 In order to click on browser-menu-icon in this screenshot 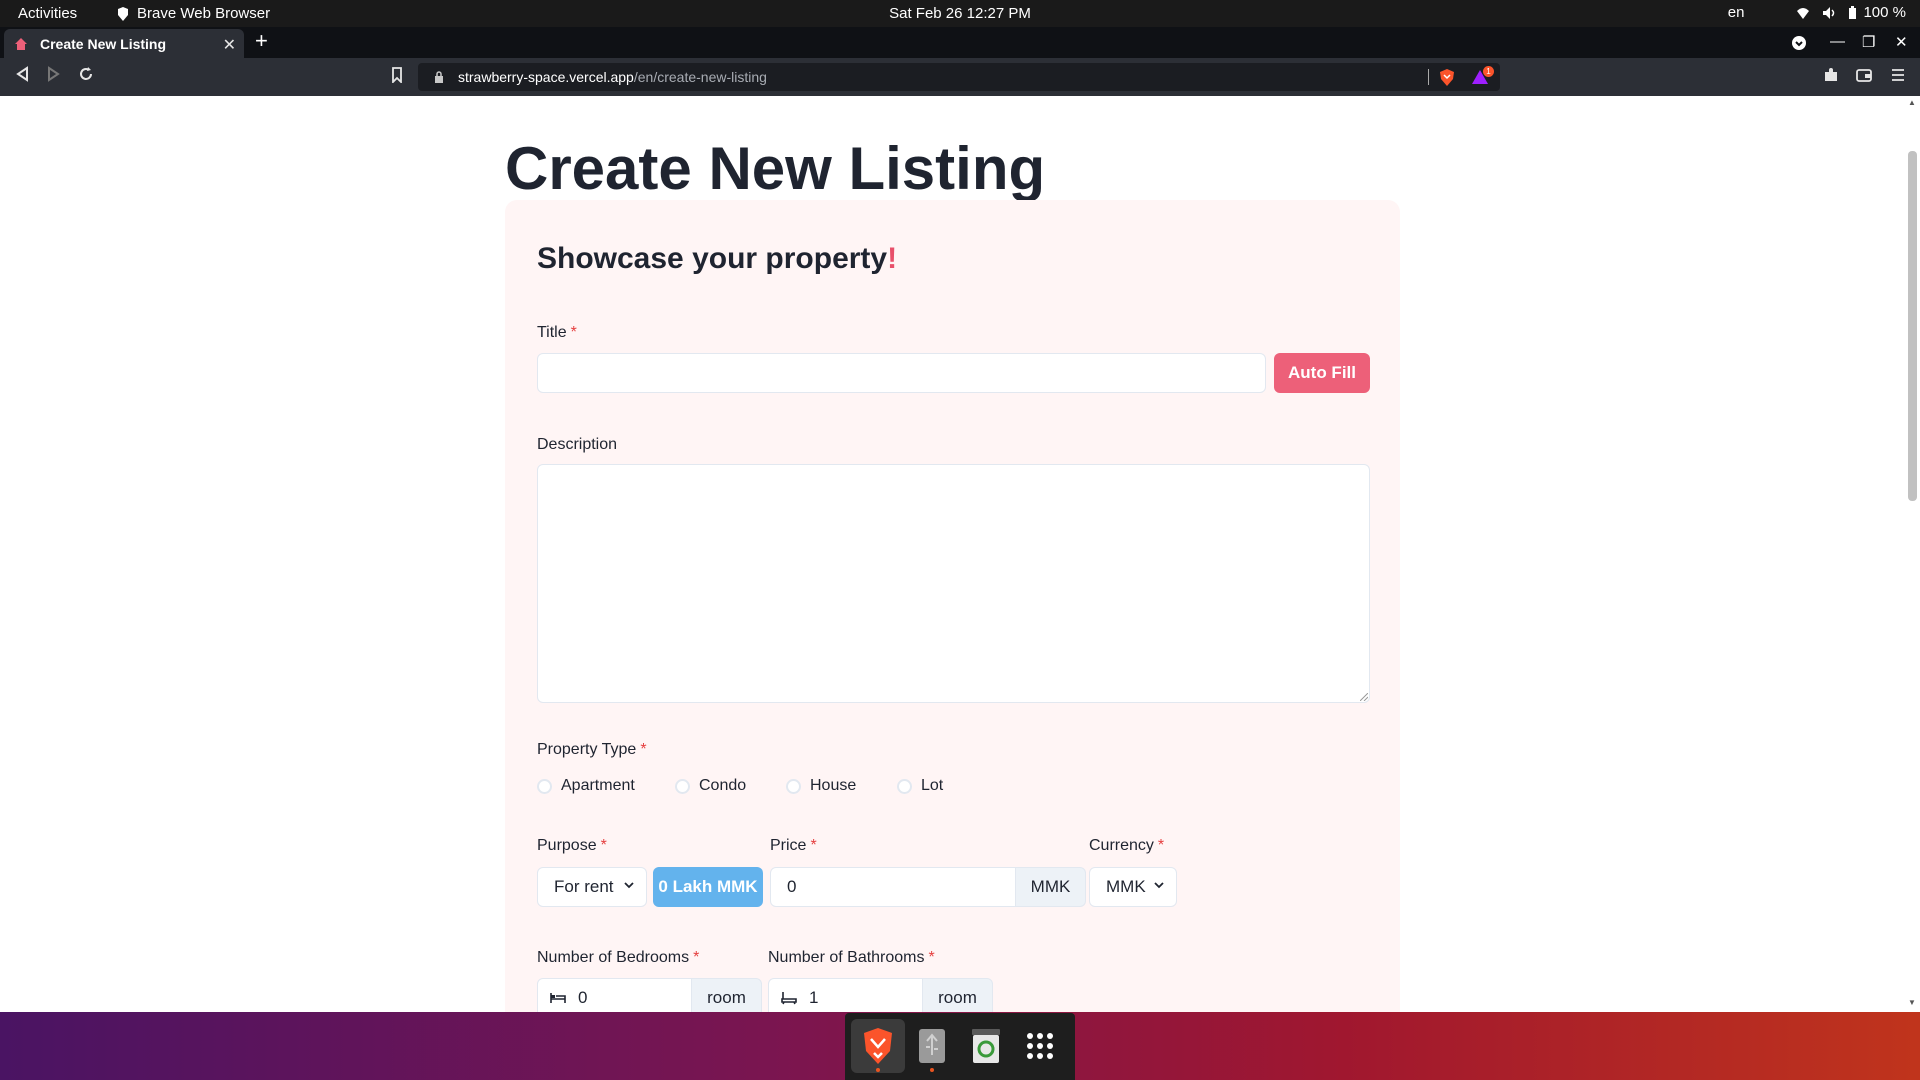, I will do `click(1898, 75)`.